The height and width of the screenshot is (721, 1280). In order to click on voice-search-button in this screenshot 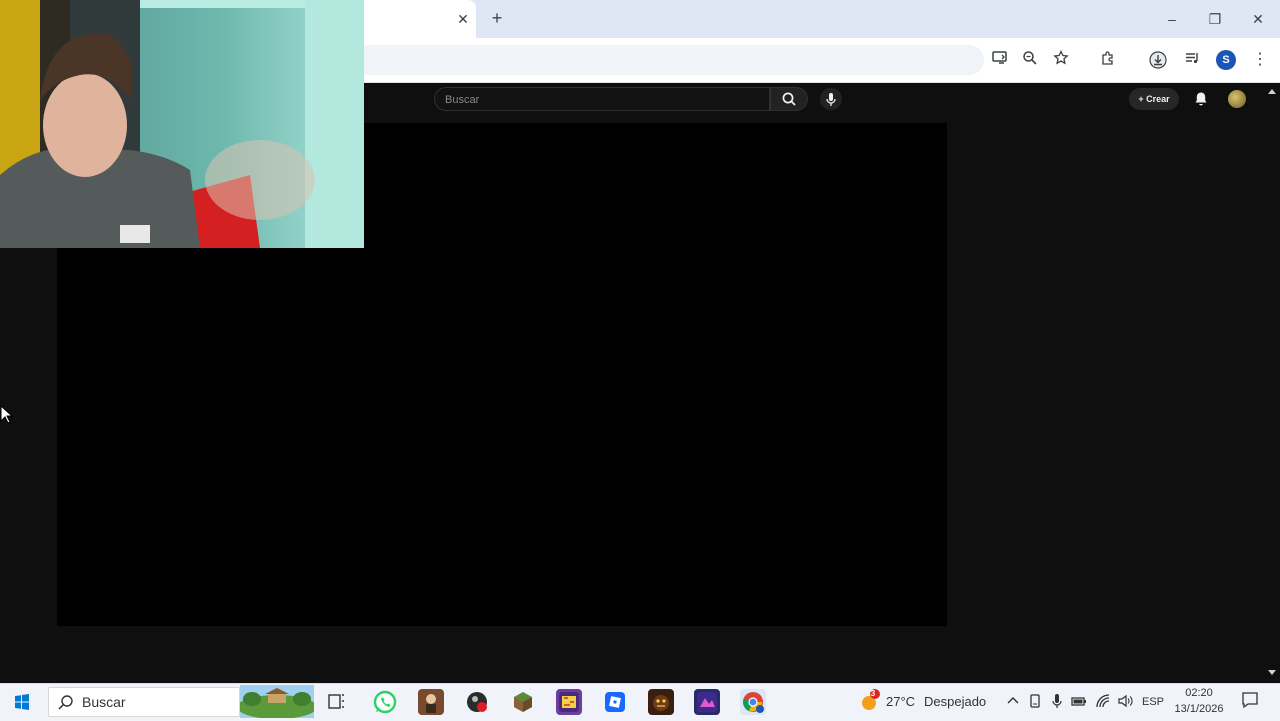, I will do `click(831, 99)`.